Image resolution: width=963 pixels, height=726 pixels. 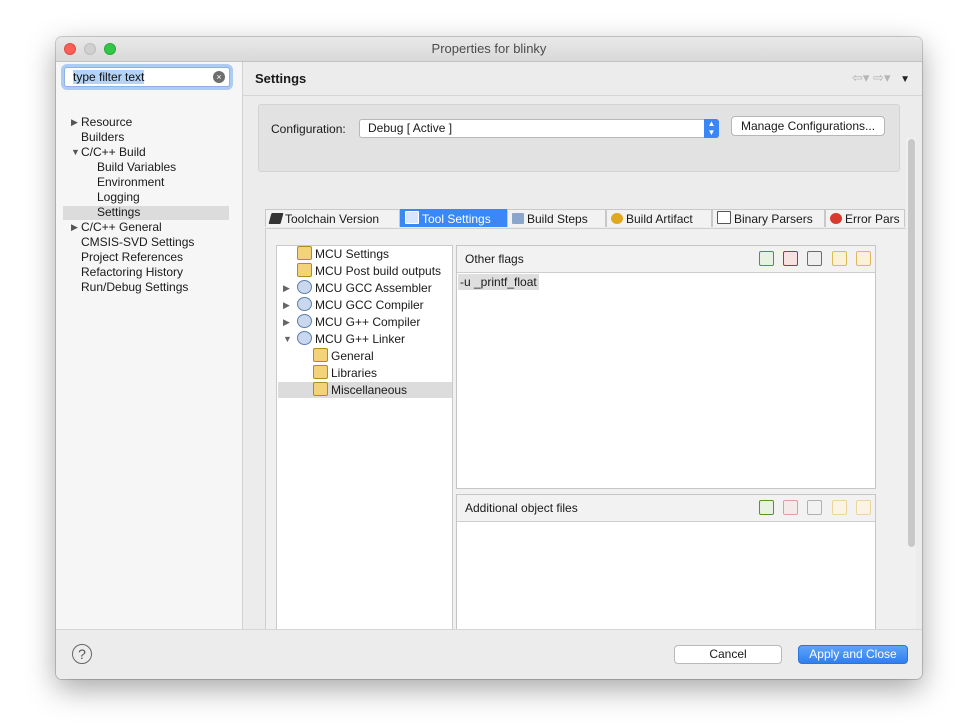 What do you see at coordinates (839, 258) in the screenshot?
I see `move-up-icon` at bounding box center [839, 258].